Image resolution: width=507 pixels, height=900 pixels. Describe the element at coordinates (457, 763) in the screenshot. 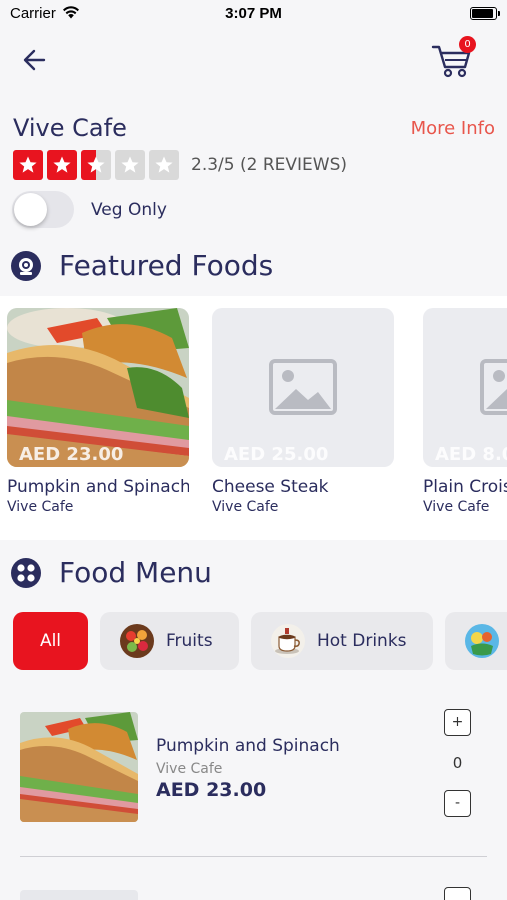

I see `quantity-value: 0` at that location.